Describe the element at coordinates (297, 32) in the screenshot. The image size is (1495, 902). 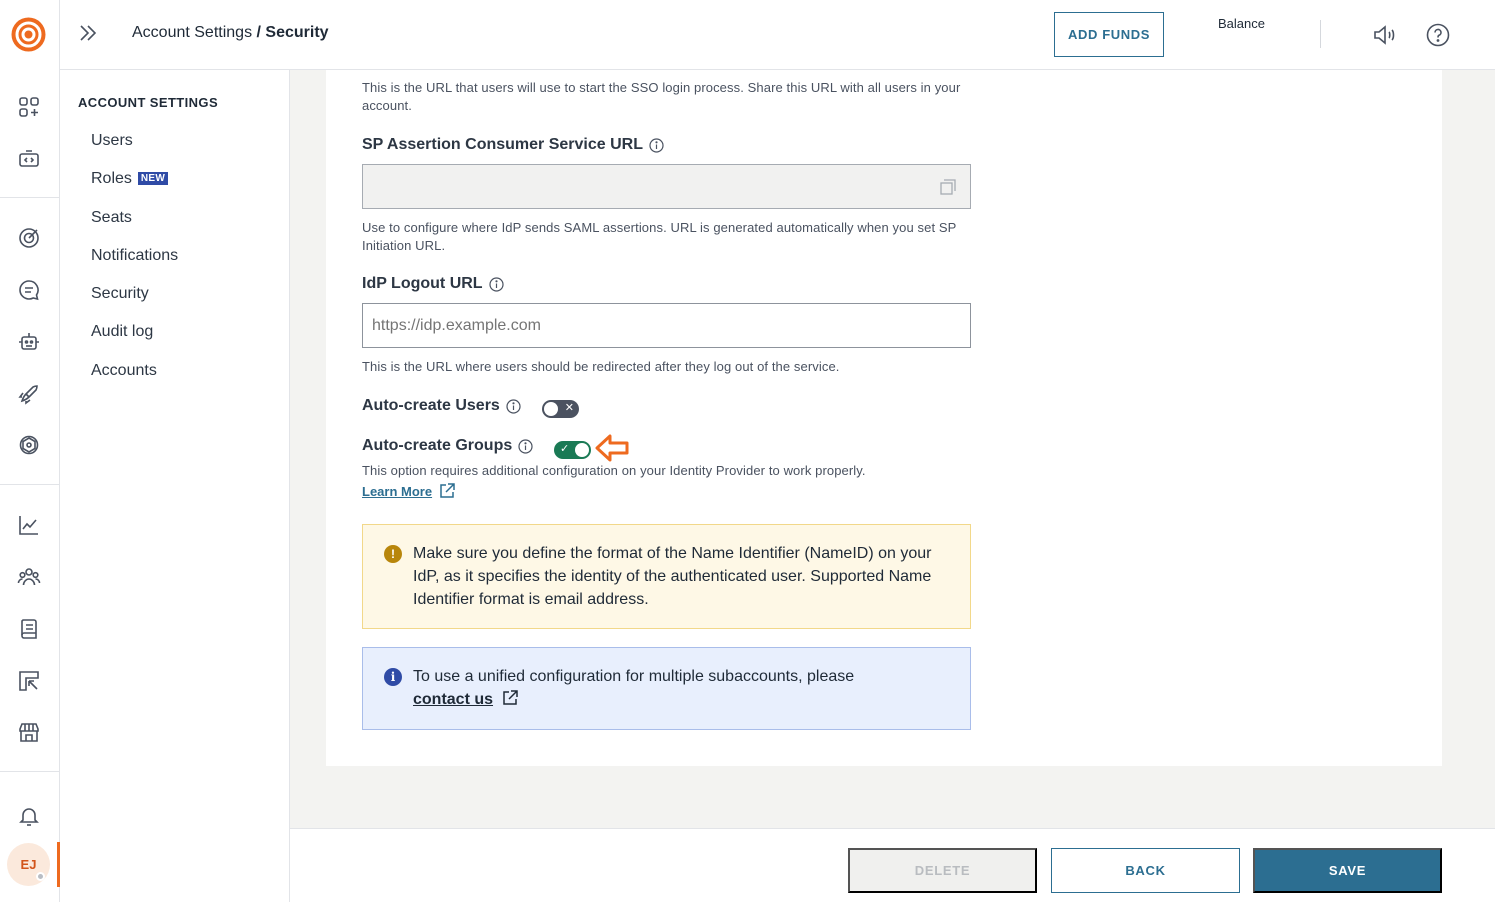
I see `breadcrumb-current: Security` at that location.